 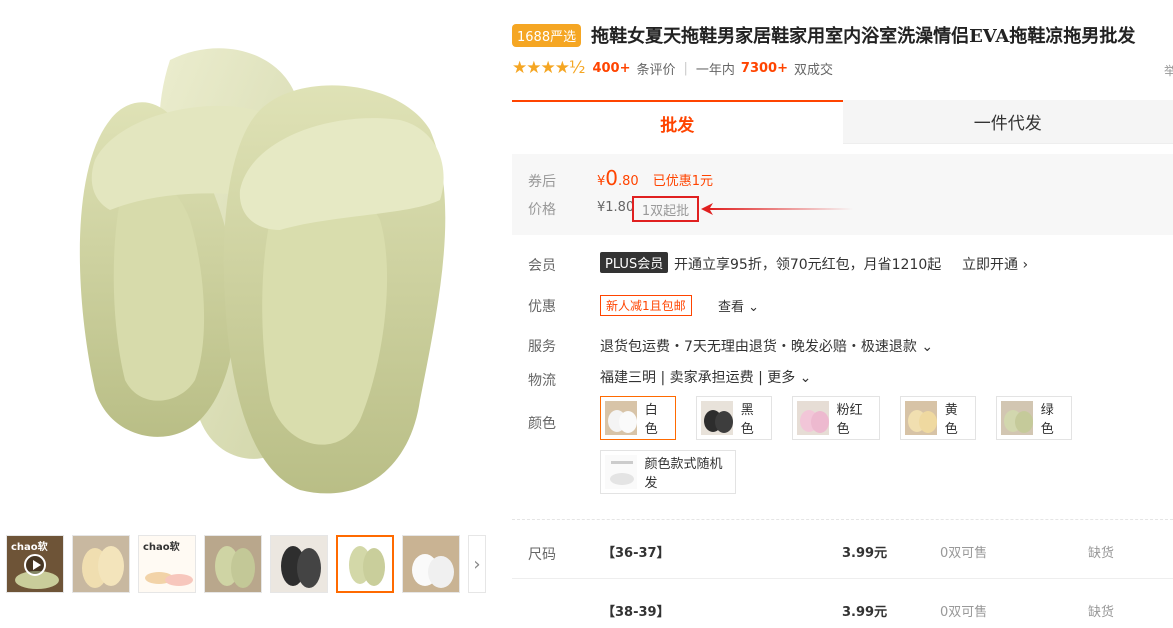 What do you see at coordinates (738, 305) in the screenshot?
I see `view-promotions-button: 查看 ⌄` at bounding box center [738, 305].